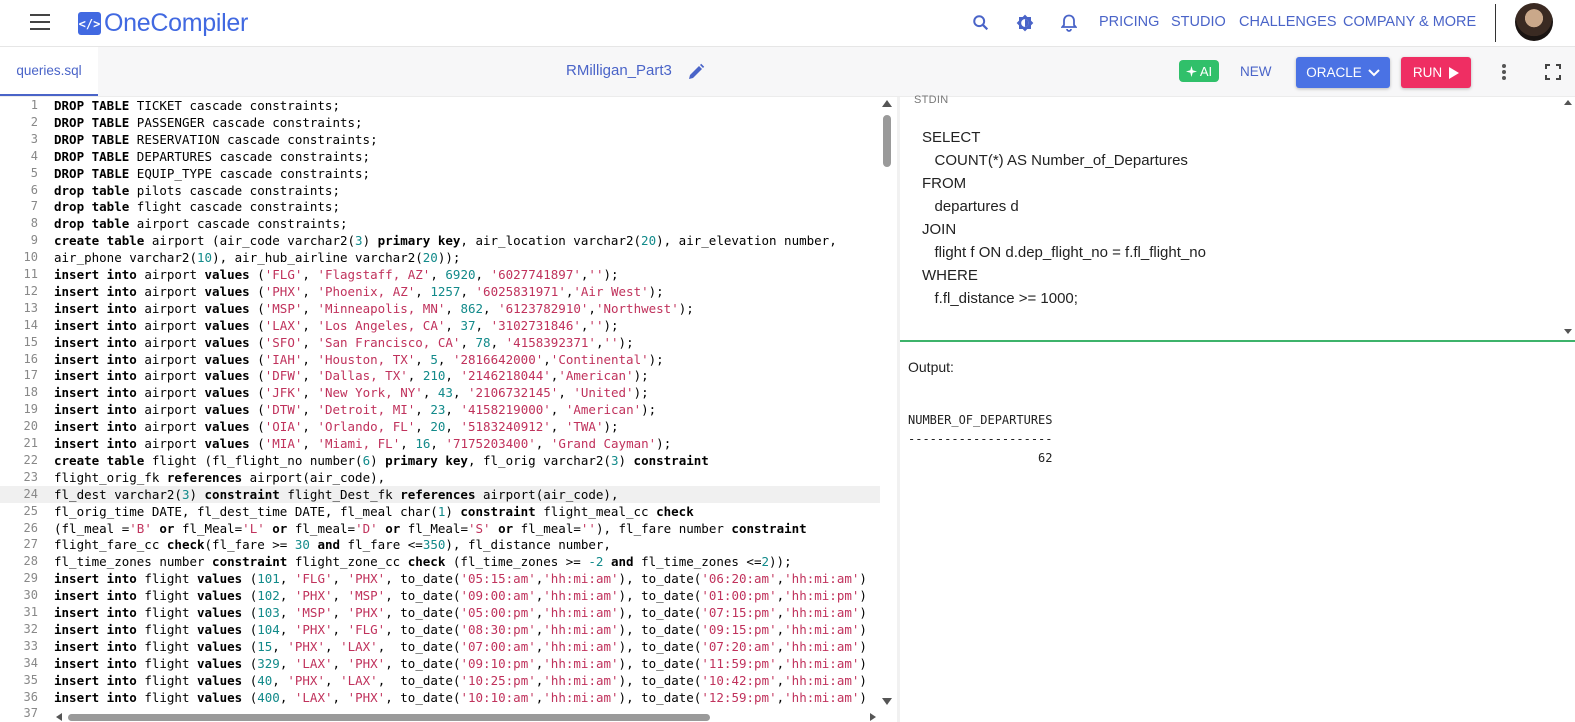 The image size is (1575, 722). I want to click on line-number: 29, so click(30, 578).